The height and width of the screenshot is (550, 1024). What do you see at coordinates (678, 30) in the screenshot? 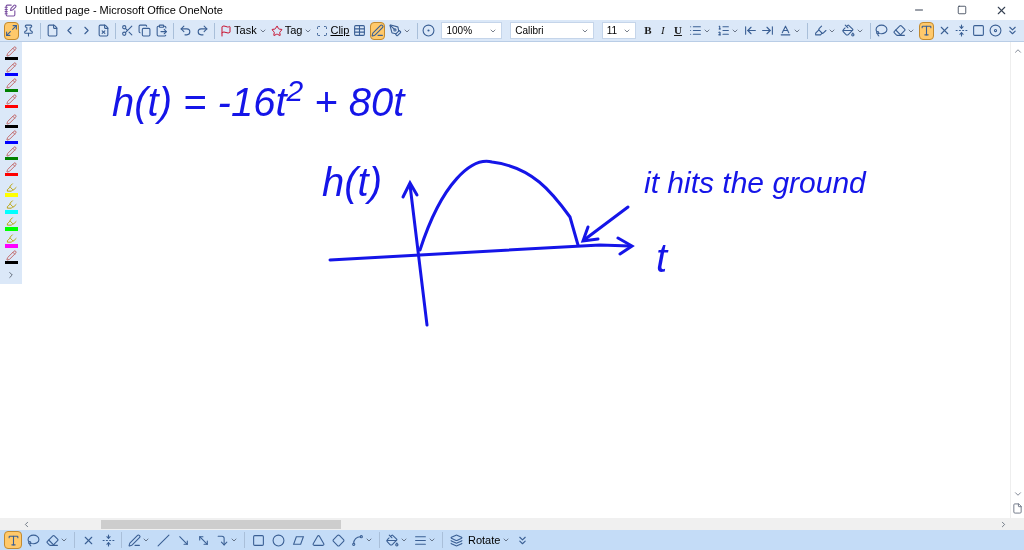
I see `format-button: U` at bounding box center [678, 30].